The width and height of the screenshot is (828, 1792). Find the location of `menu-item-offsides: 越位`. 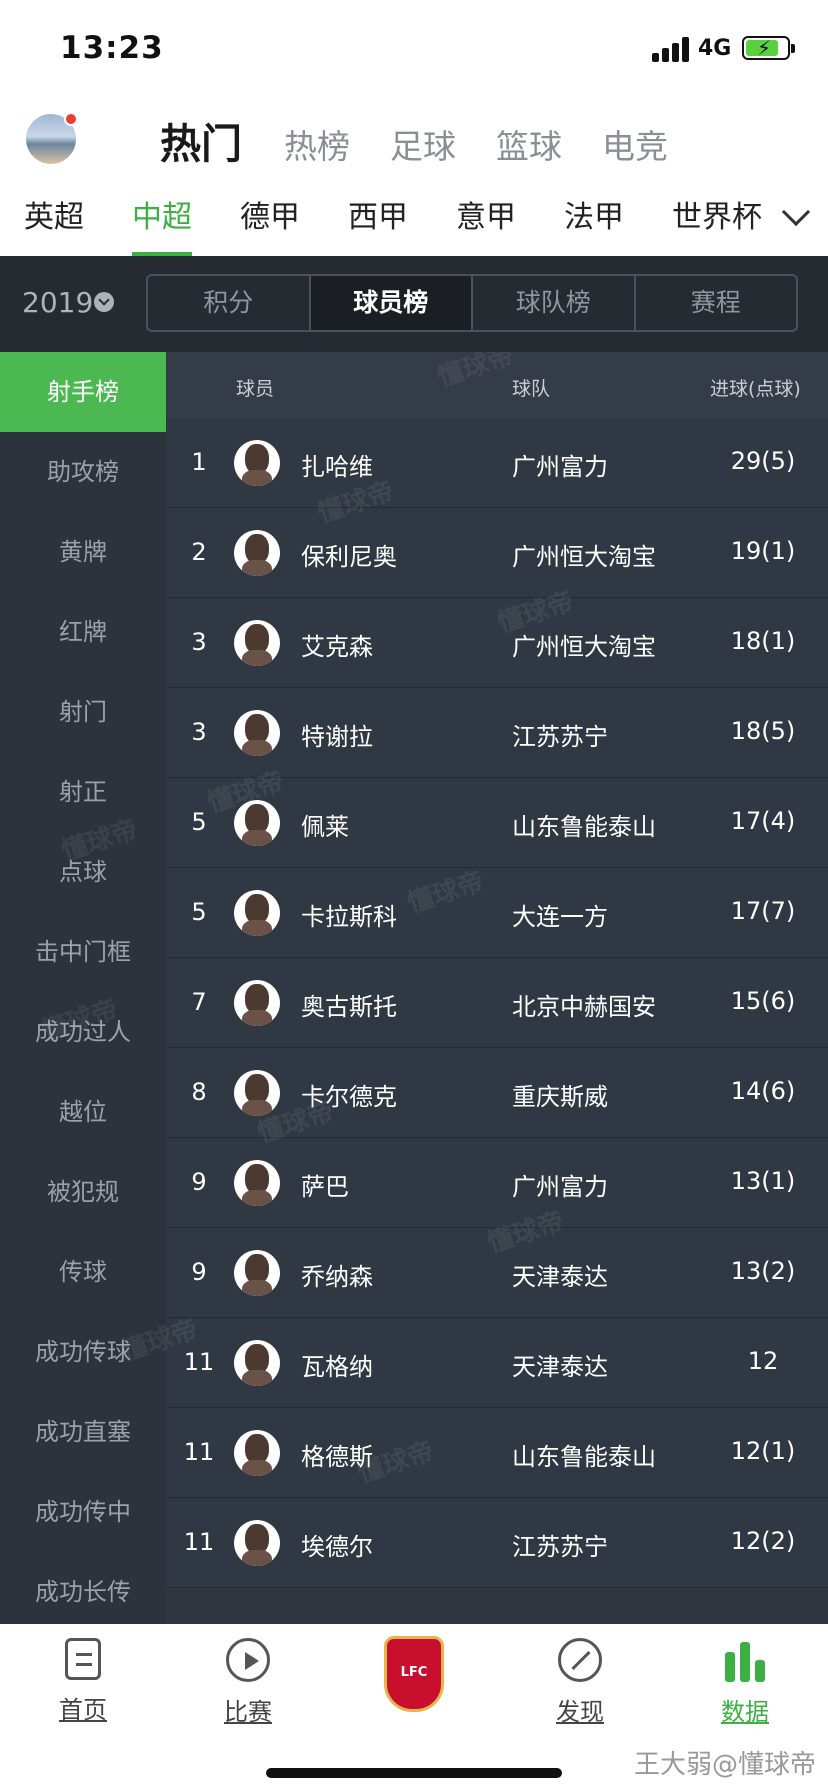

menu-item-offsides: 越位 is located at coordinates (83, 1112).